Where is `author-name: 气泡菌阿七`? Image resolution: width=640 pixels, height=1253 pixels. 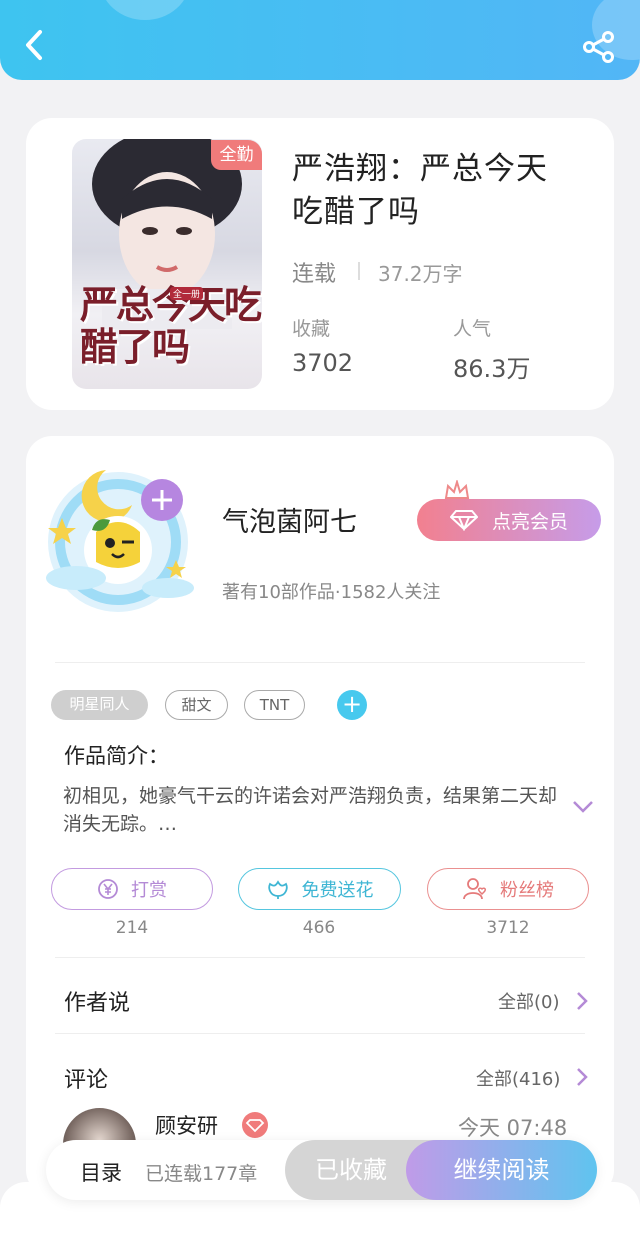
author-name: 气泡菌阿七 is located at coordinates (289, 519).